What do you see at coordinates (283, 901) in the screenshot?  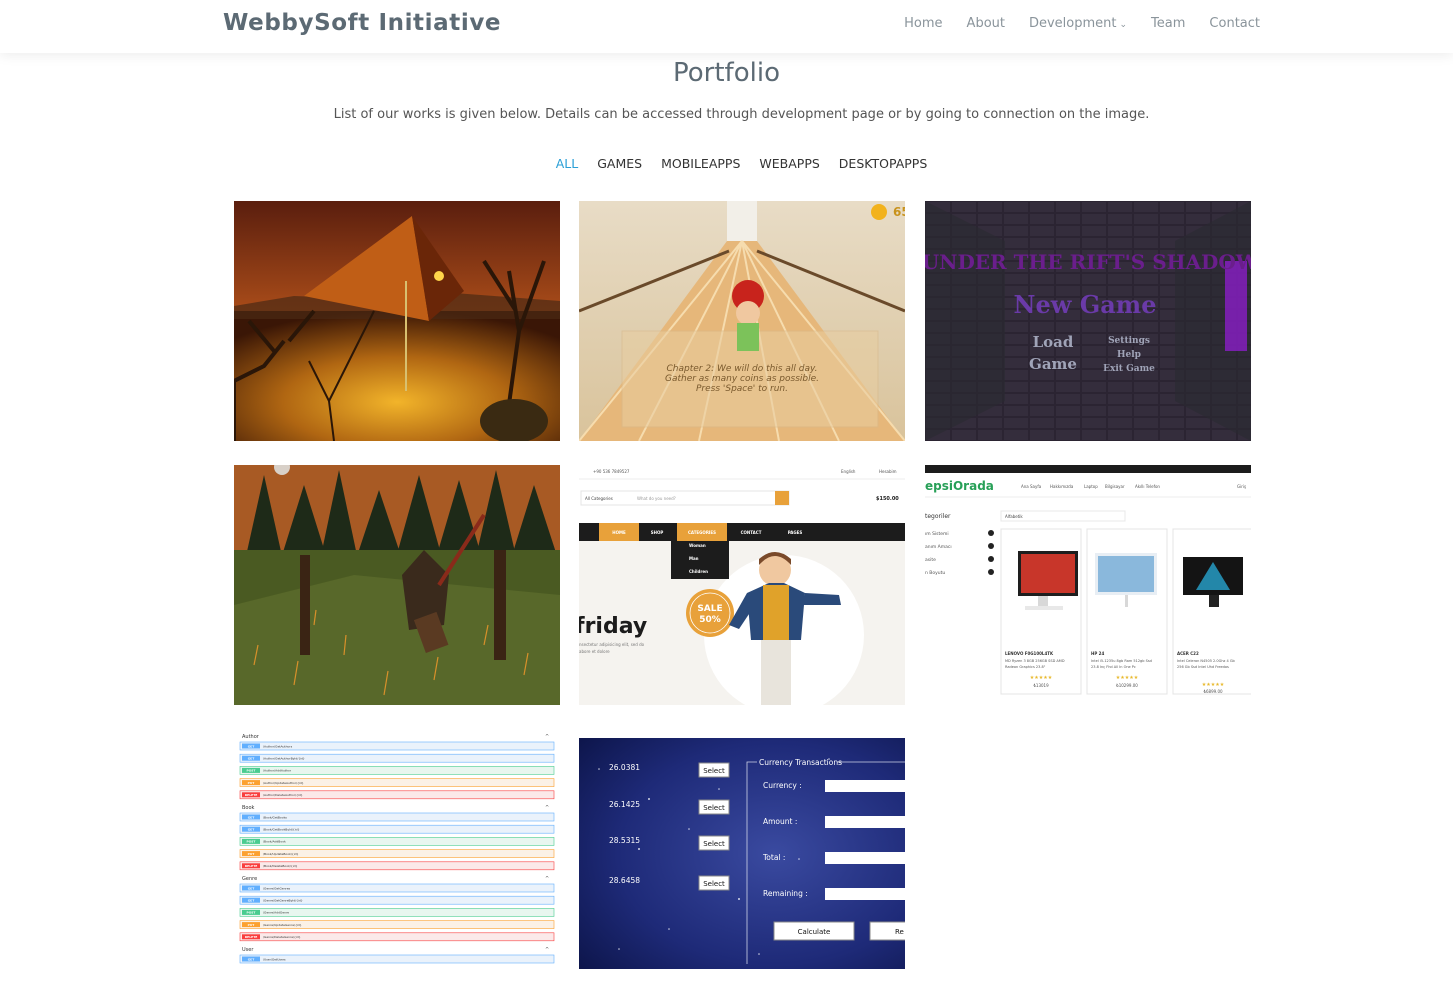 I see `api-endpoint-path: /Genre/GetGenreById/{id}` at bounding box center [283, 901].